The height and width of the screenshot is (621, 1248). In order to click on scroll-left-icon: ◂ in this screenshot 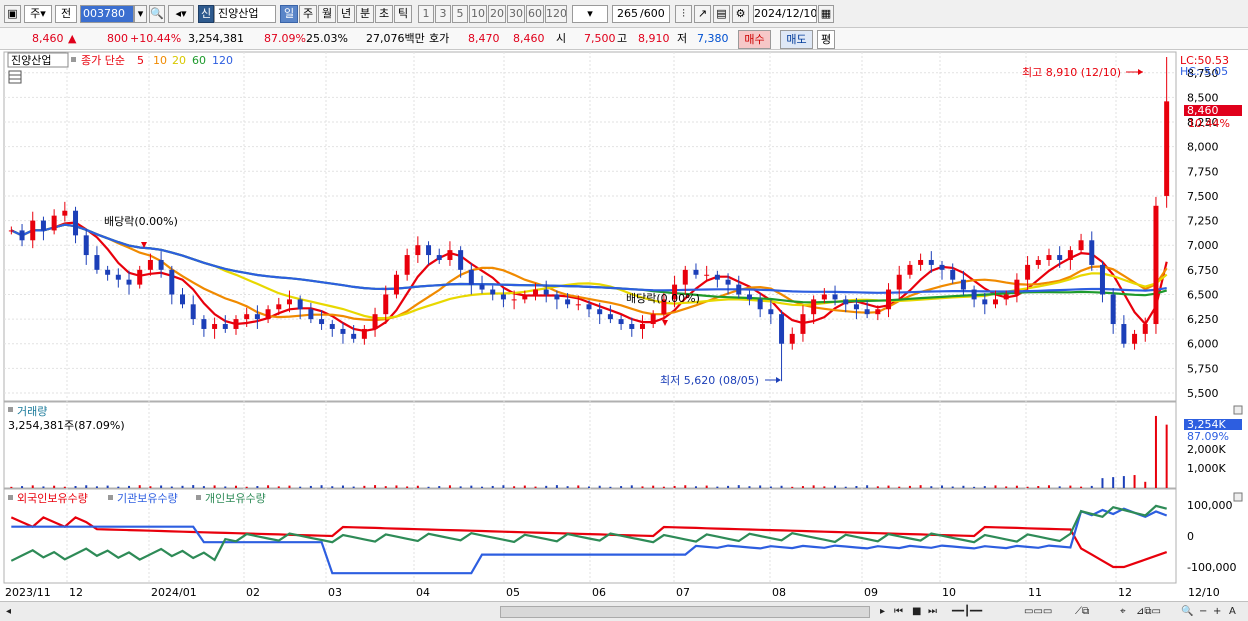, I will do `click(8, 612)`.